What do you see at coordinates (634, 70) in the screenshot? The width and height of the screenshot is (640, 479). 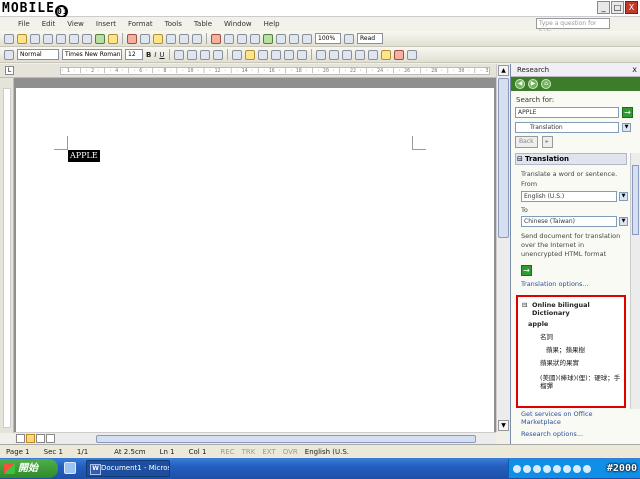 I see `close-pane-icon: x` at bounding box center [634, 70].